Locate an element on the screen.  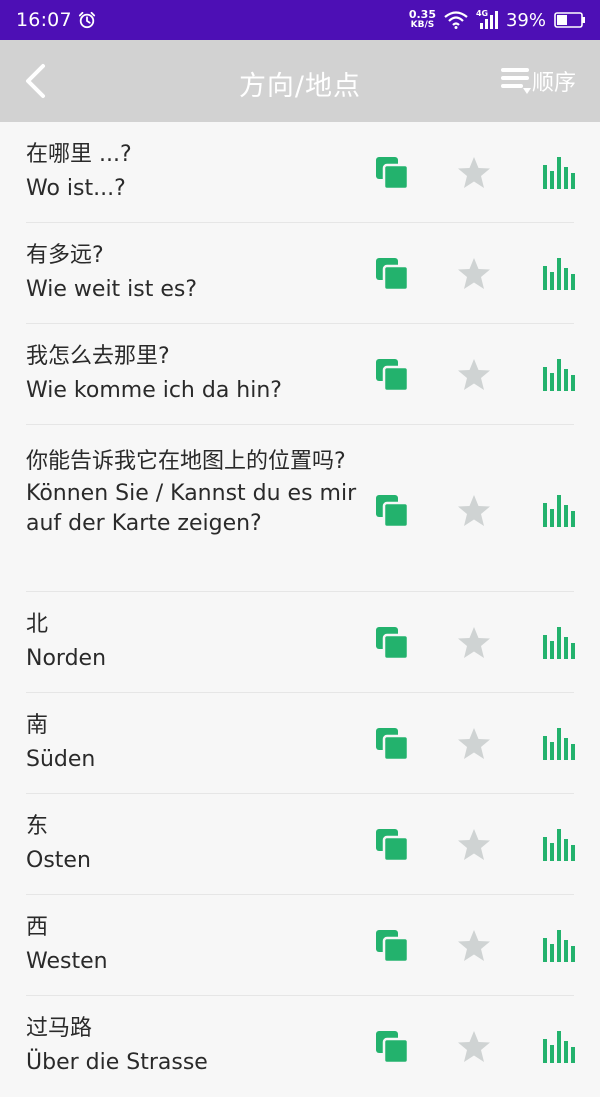
list-item: 北 Norden is located at coordinates (301, 642).